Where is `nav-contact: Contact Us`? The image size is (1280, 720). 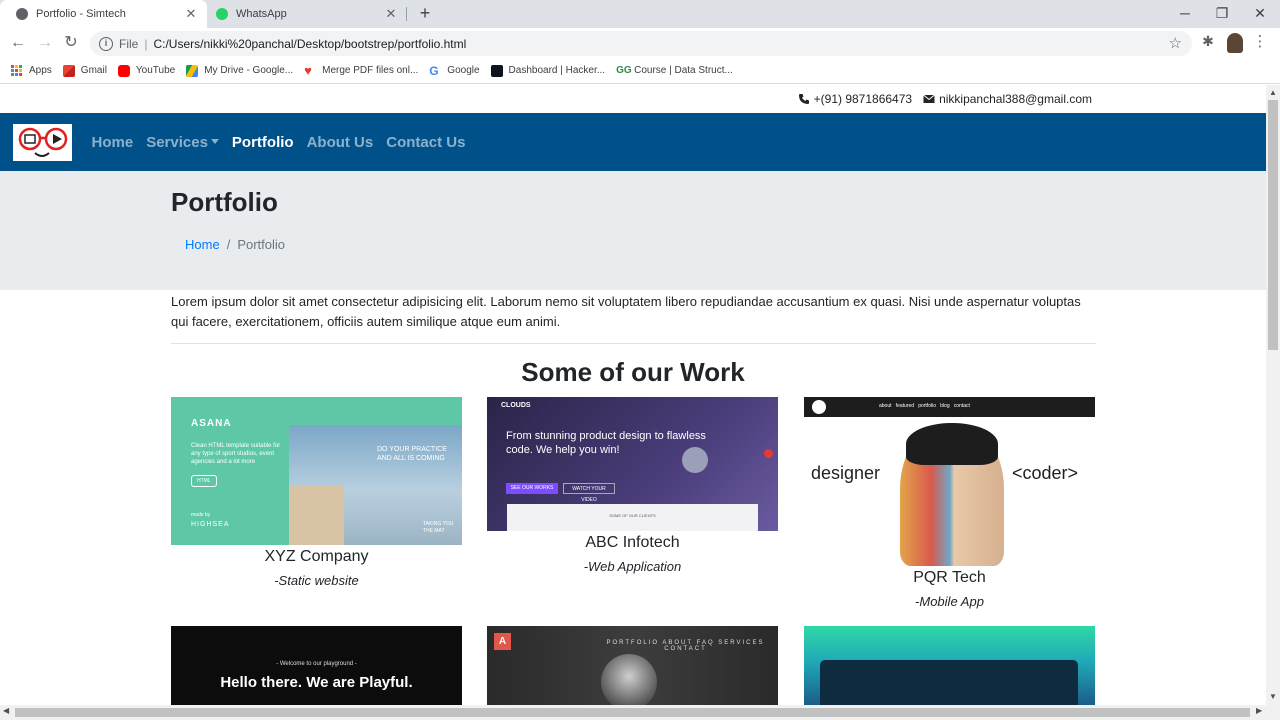
nav-contact: Contact Us is located at coordinates (425, 142).